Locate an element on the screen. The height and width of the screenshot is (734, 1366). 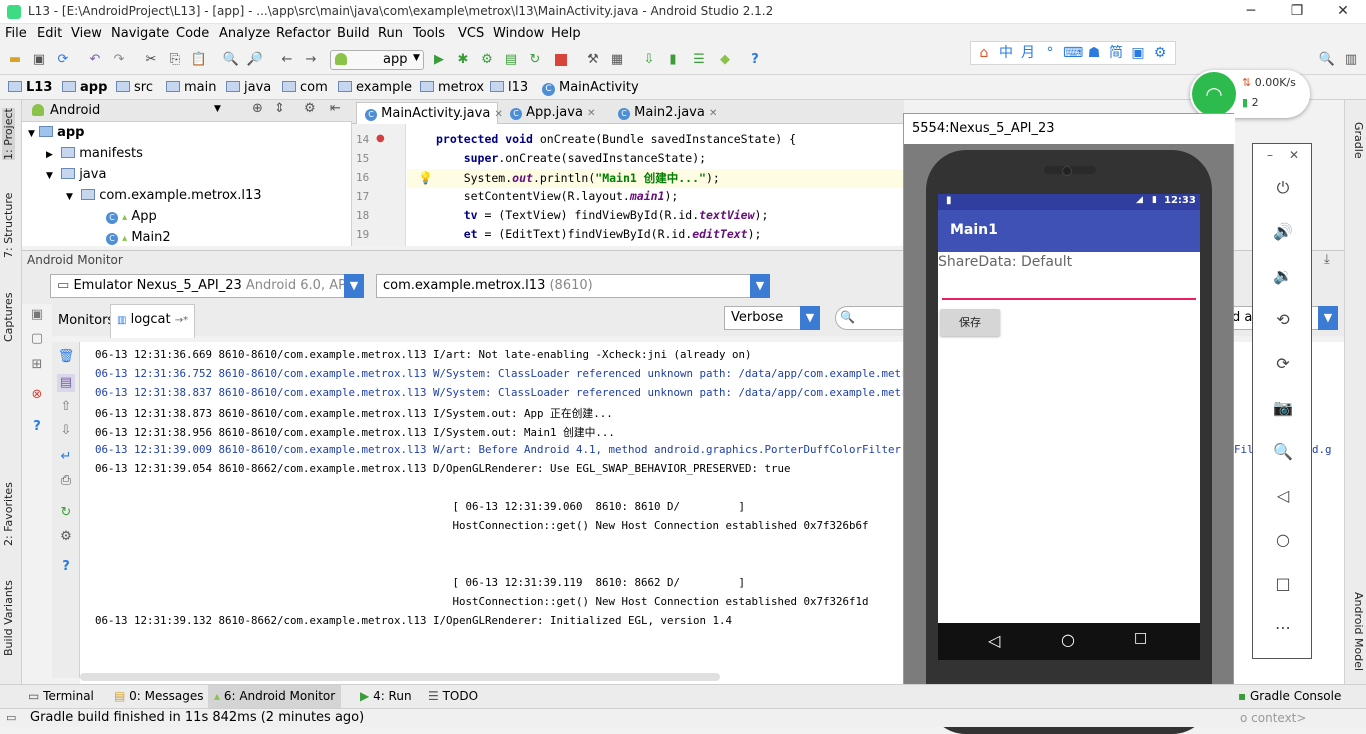
breadcrumb-example: example is located at coordinates (375, 87).